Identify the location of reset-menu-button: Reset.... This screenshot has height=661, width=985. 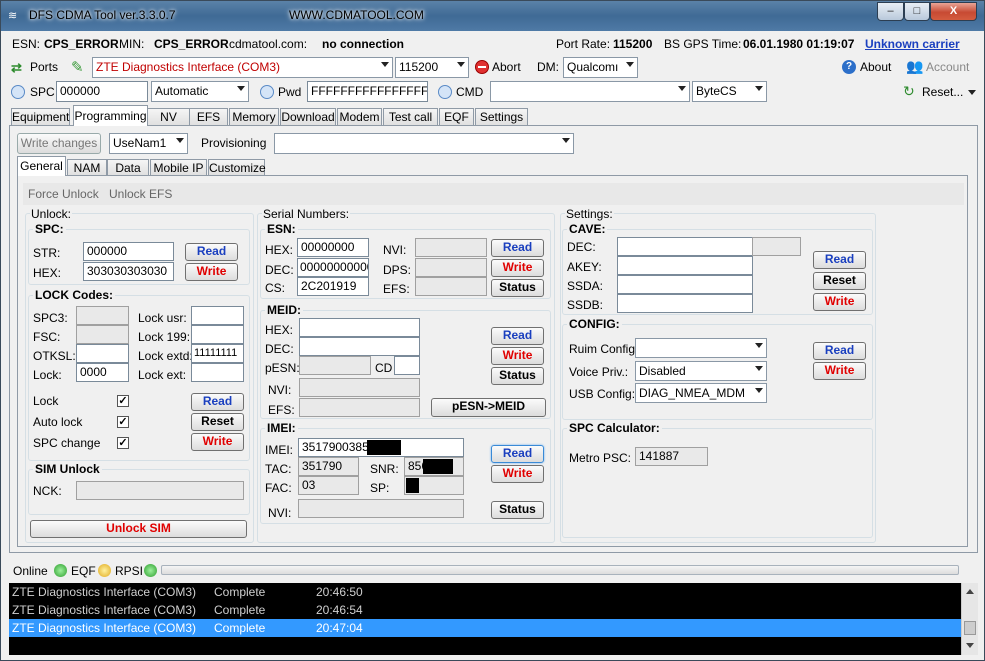
(942, 92).